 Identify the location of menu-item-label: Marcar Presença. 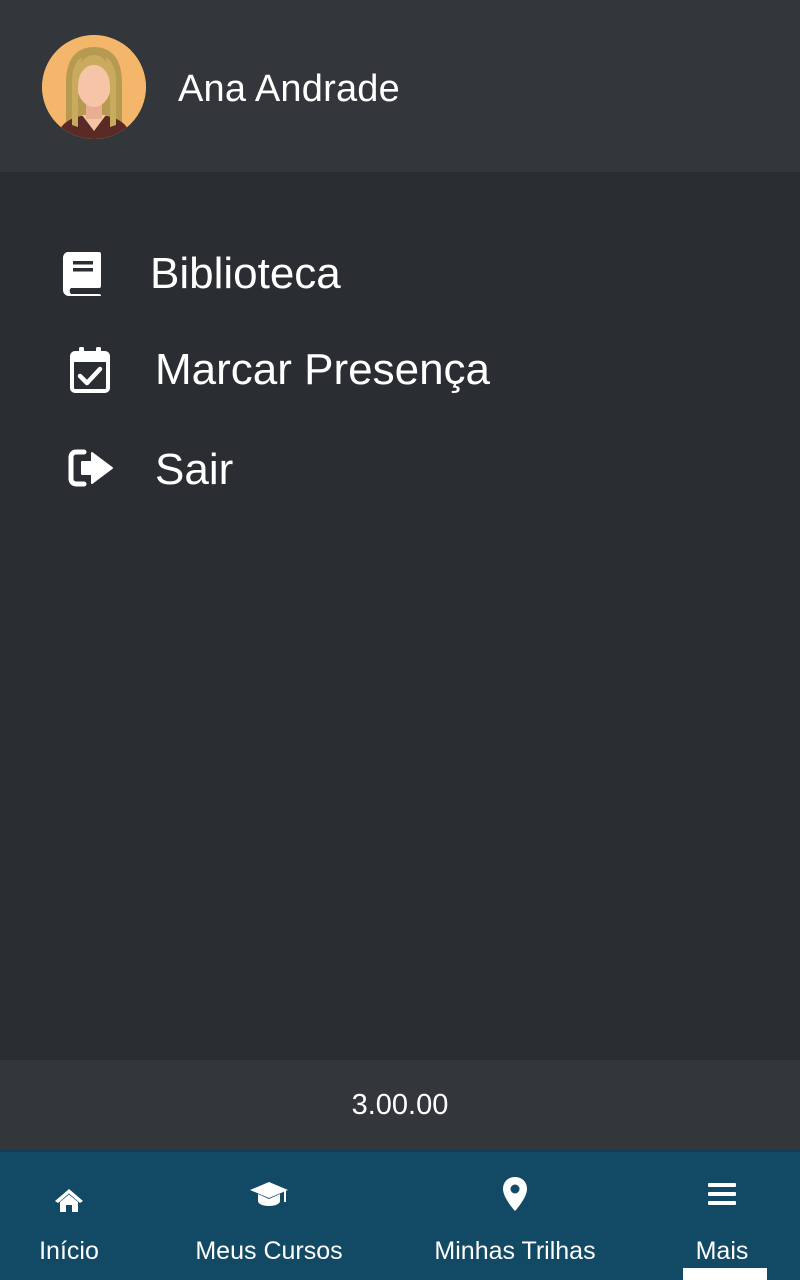
(323, 369).